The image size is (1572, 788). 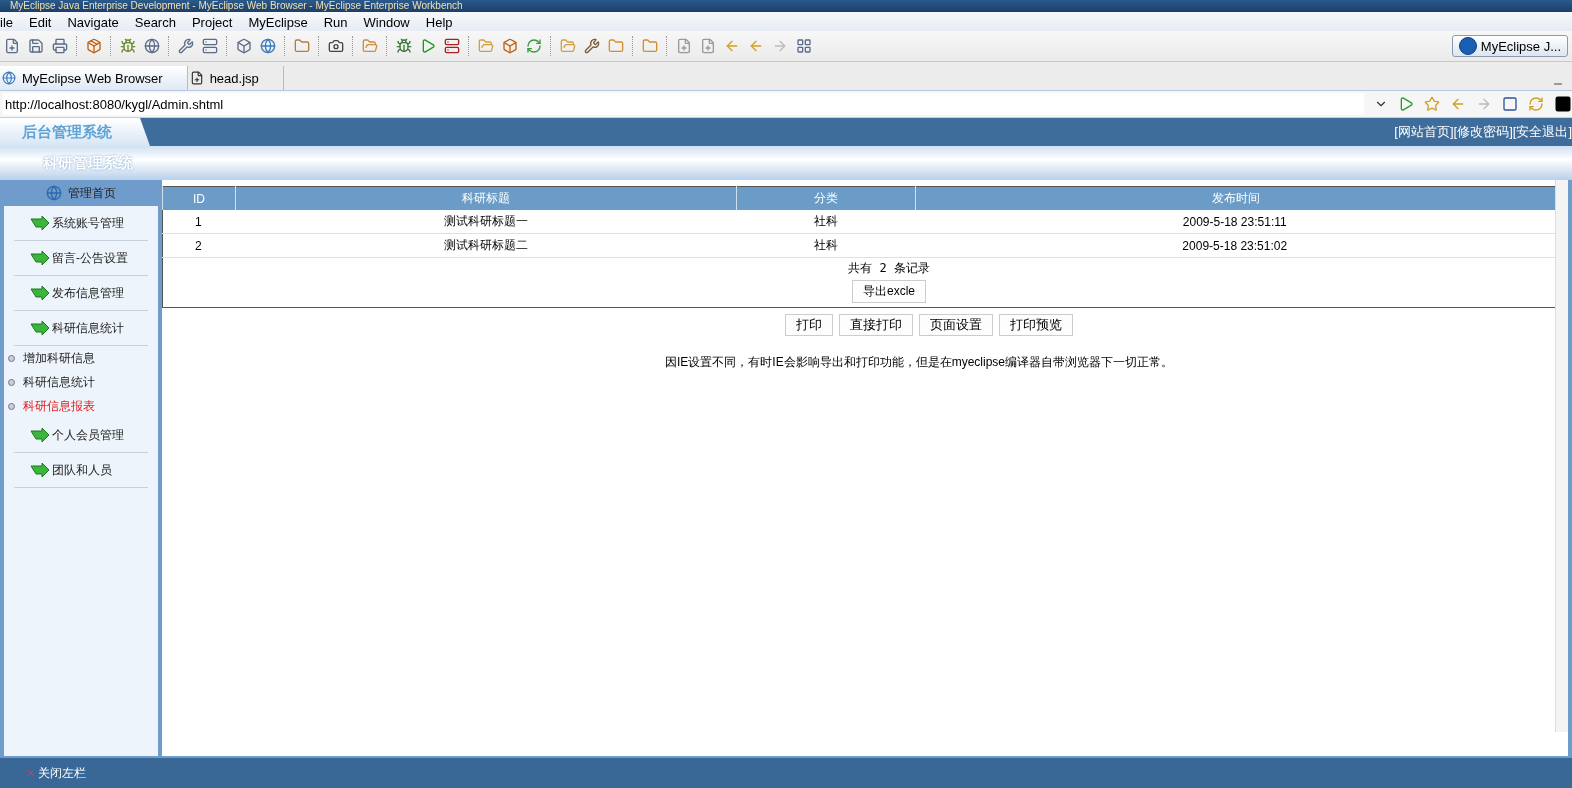 What do you see at coordinates (88, 163) in the screenshot?
I see `system-title: 科研管理系统` at bounding box center [88, 163].